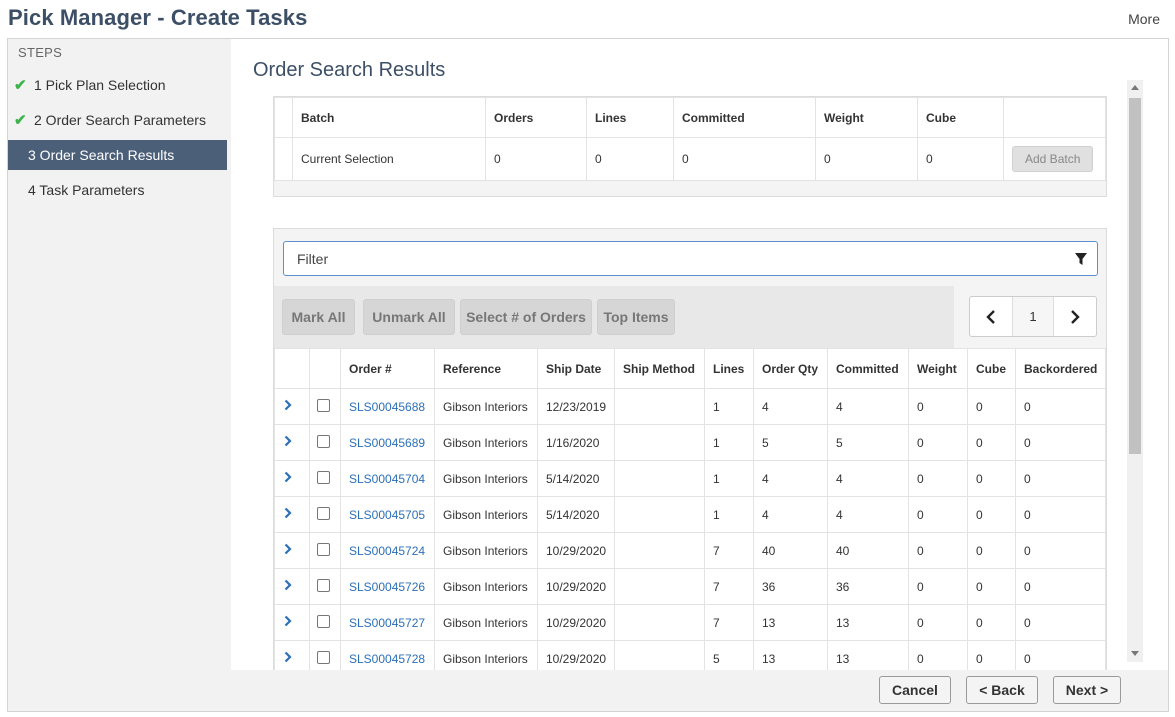  What do you see at coordinates (1135, 653) in the screenshot?
I see `scroll-down-arrow-icon` at bounding box center [1135, 653].